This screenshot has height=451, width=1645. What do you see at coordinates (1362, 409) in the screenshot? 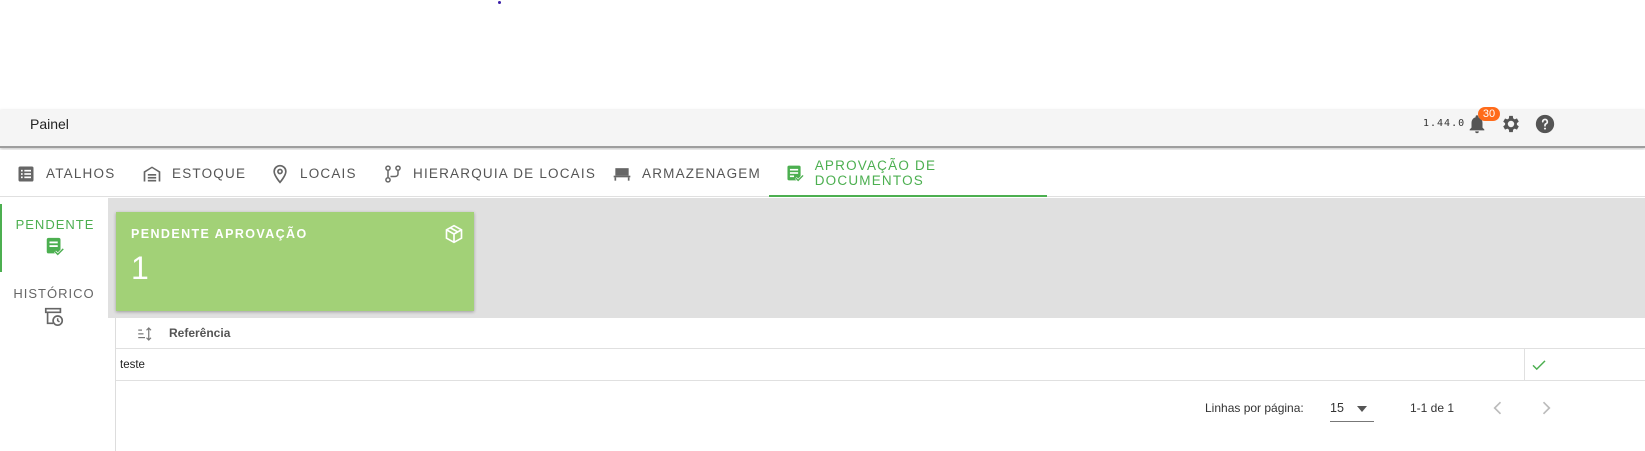
I see `chevron-down-icon` at bounding box center [1362, 409].